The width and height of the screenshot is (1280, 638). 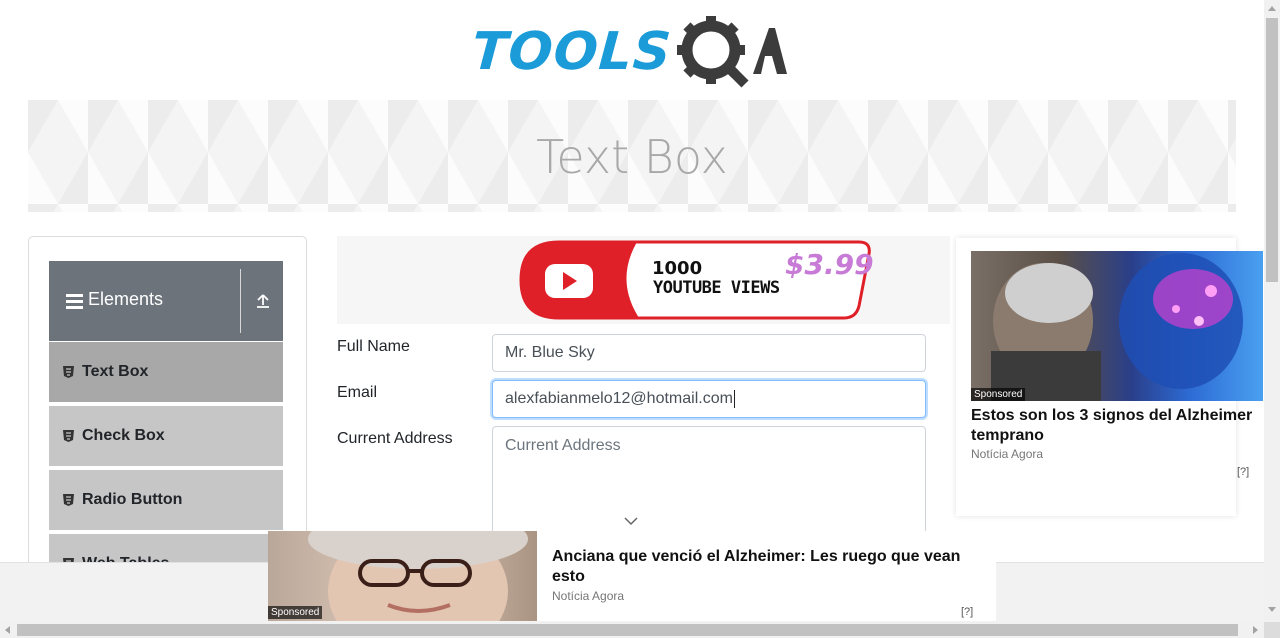 I want to click on ad-line-1: 1000, so click(x=677, y=268).